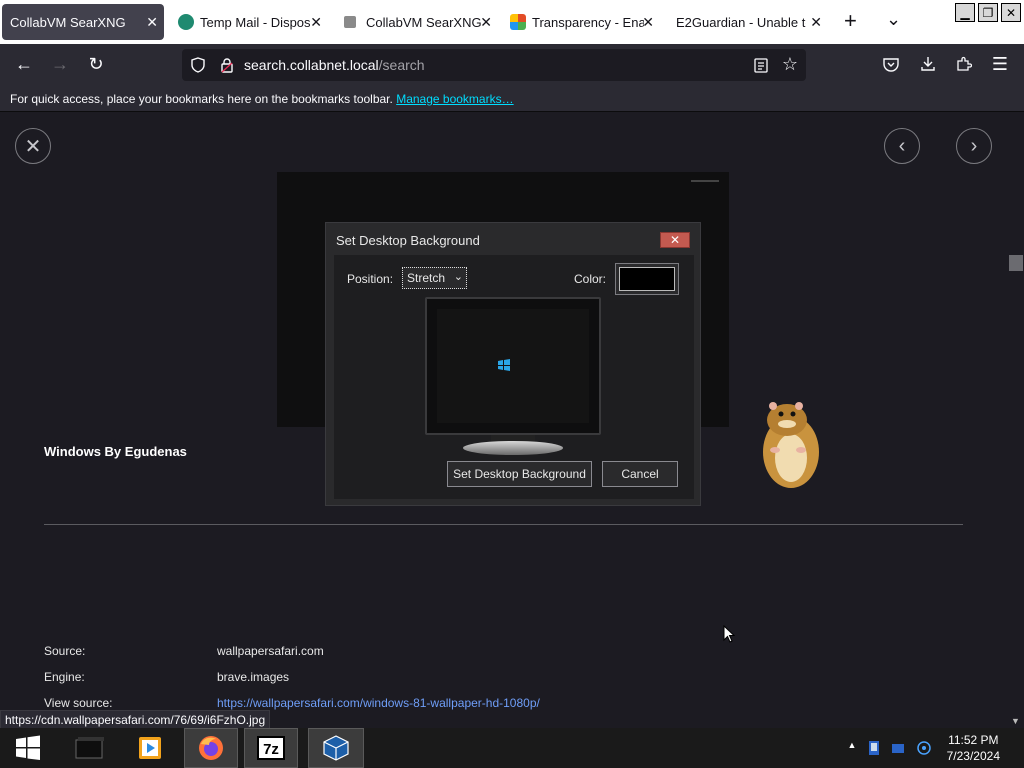 This screenshot has height=768, width=1024. What do you see at coordinates (96, 64) in the screenshot?
I see `reload-icon: ↻` at bounding box center [96, 64].